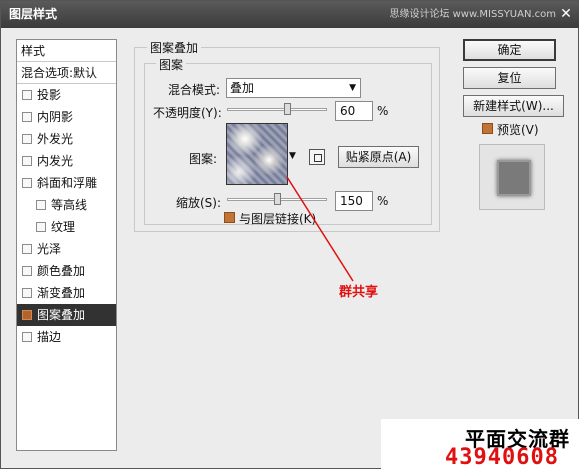 The height and width of the screenshot is (469, 579). I want to click on annotation-arrow, so click(320, 229).